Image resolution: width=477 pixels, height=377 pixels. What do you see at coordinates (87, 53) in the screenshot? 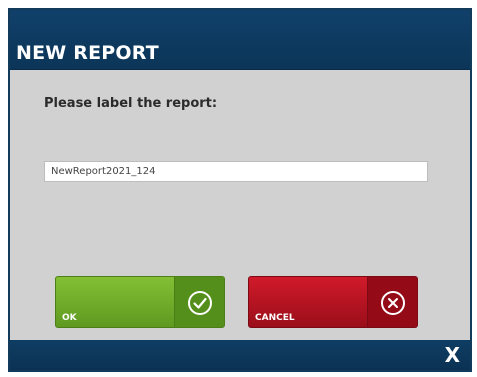
I see `dialog-title: NEW REPORT` at bounding box center [87, 53].